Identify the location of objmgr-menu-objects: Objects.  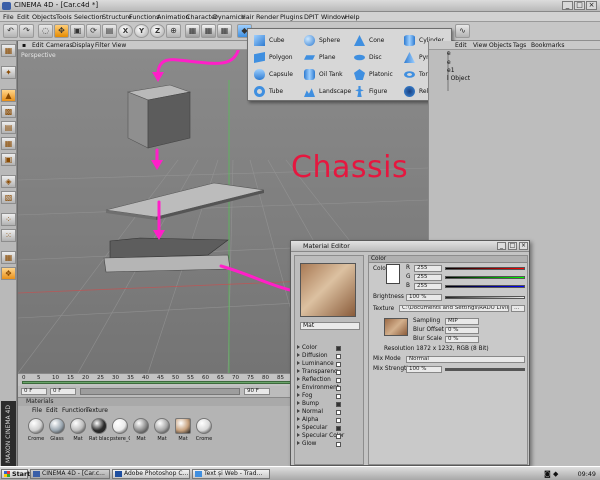
(500, 45).